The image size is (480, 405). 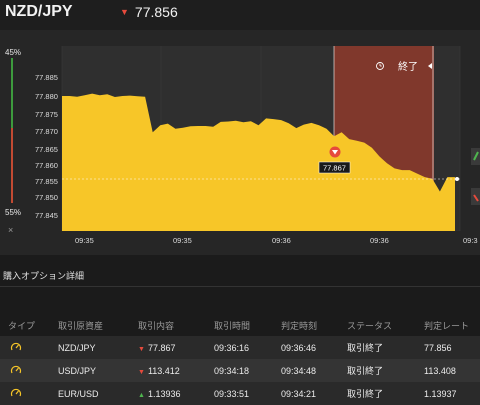 I want to click on y-tick: 77.885, so click(x=46, y=77).